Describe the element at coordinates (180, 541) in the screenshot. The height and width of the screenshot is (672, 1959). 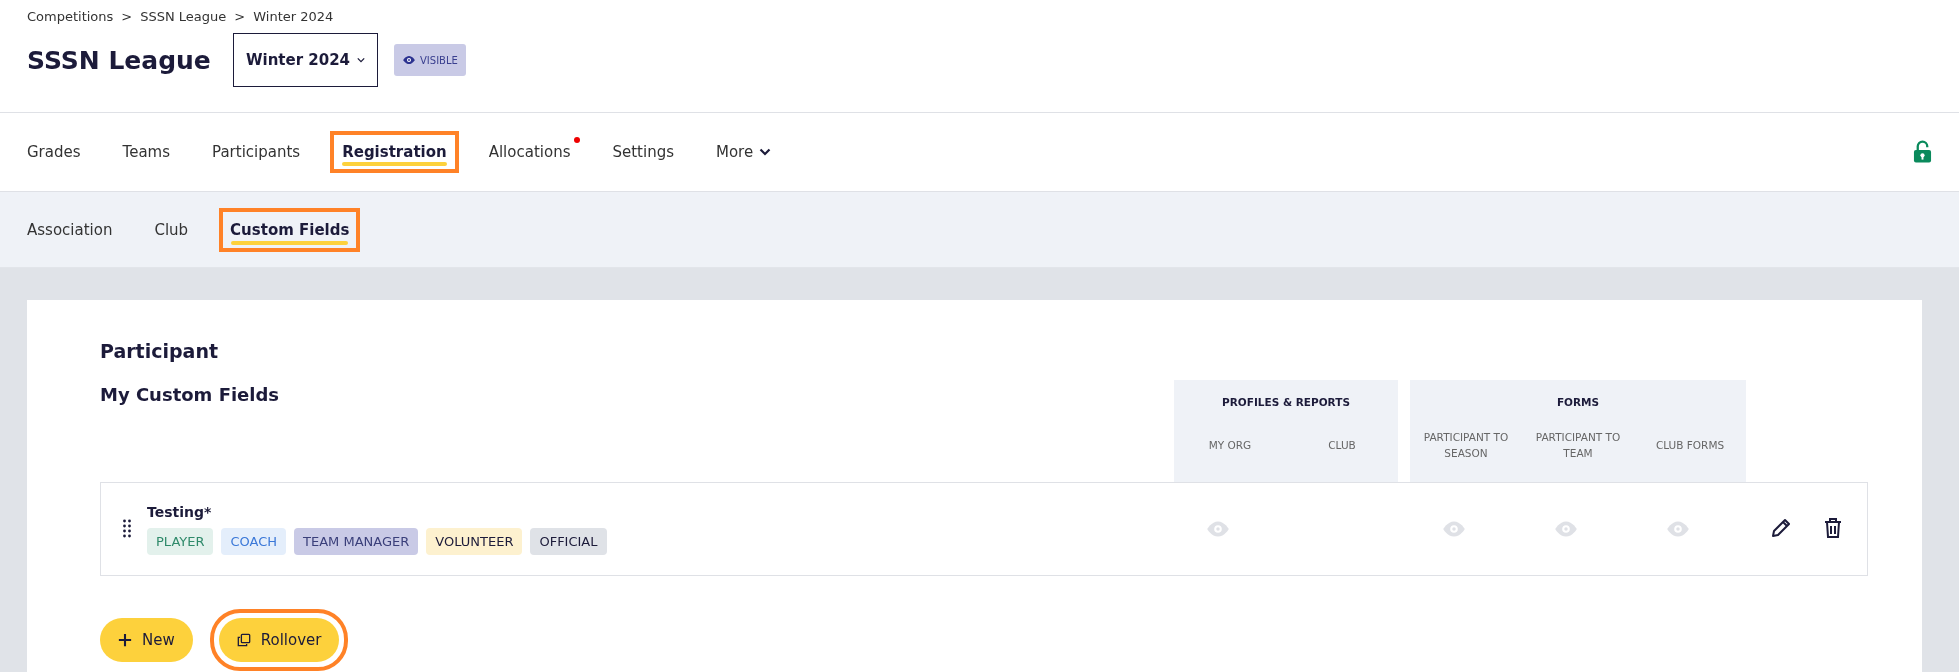
I see `role-tag: PLAYER` at that location.